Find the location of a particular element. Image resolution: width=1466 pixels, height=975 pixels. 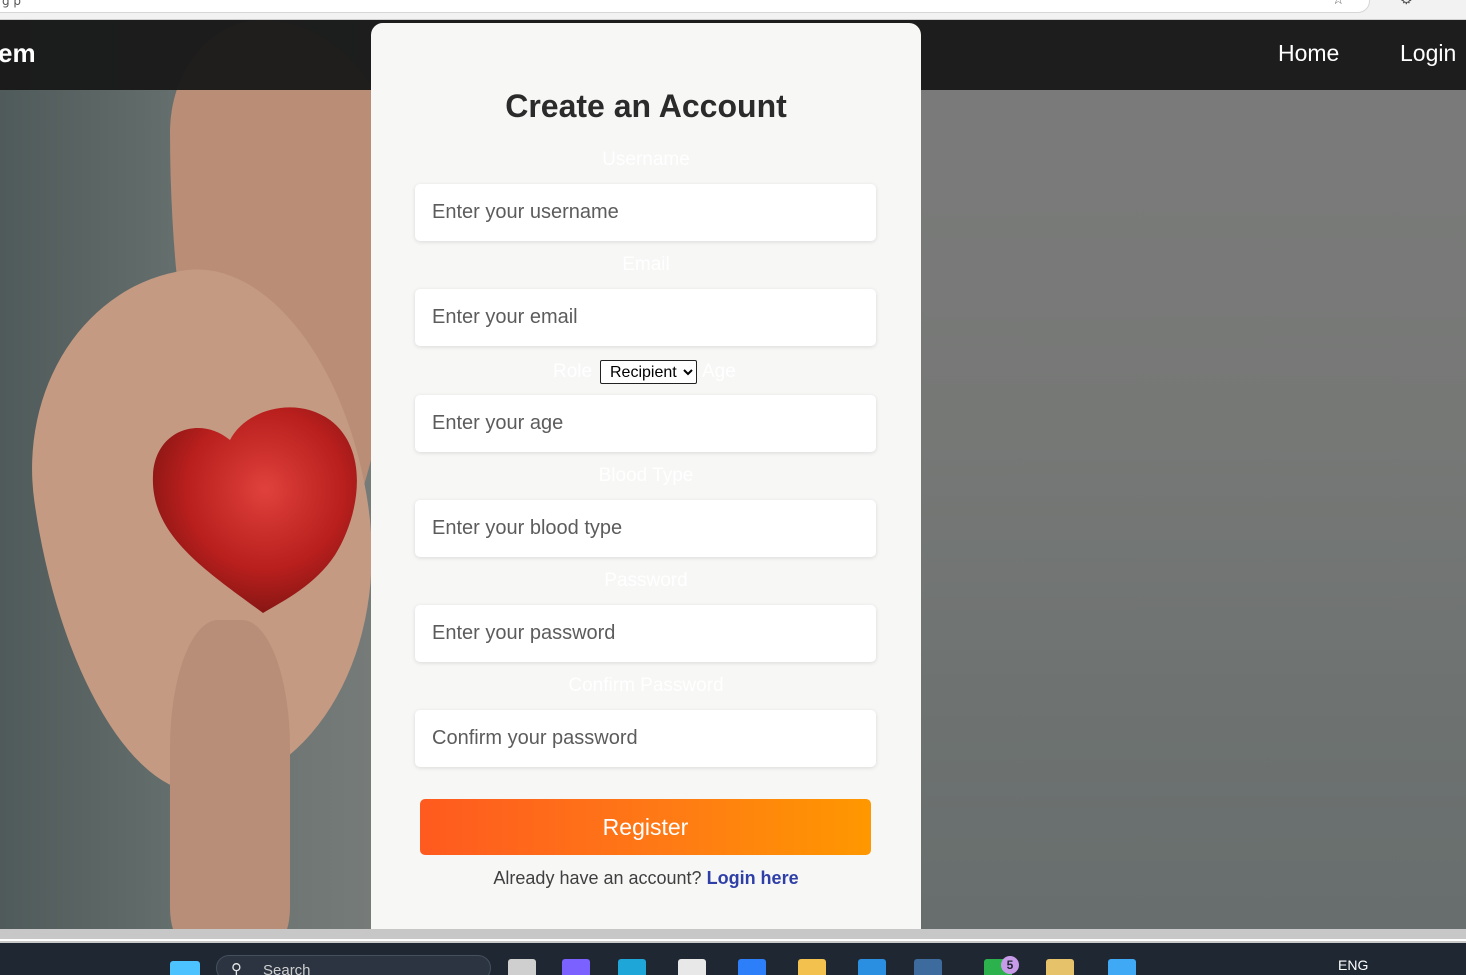

store-icon is located at coordinates (692, 967).